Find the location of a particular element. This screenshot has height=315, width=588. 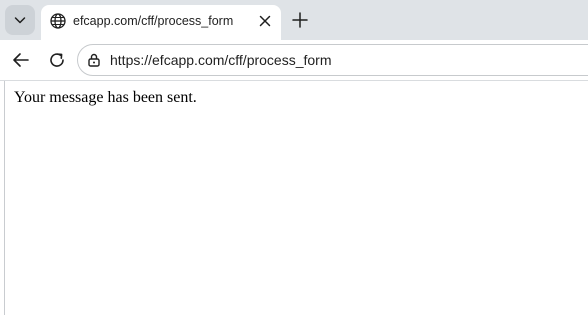

tab-search-button is located at coordinates (20, 20).